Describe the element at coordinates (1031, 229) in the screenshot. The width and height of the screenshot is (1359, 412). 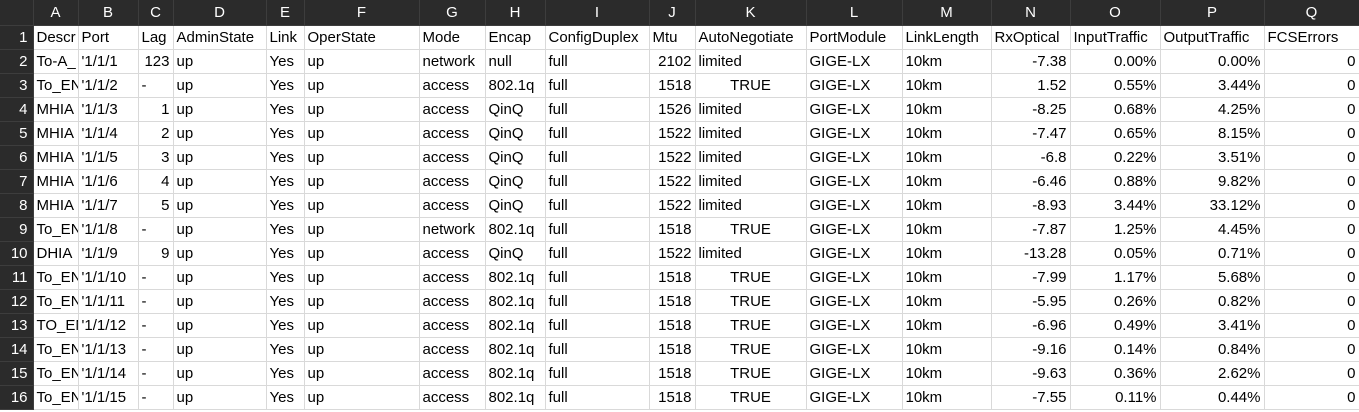
I see `cell-n9: -7.87` at that location.